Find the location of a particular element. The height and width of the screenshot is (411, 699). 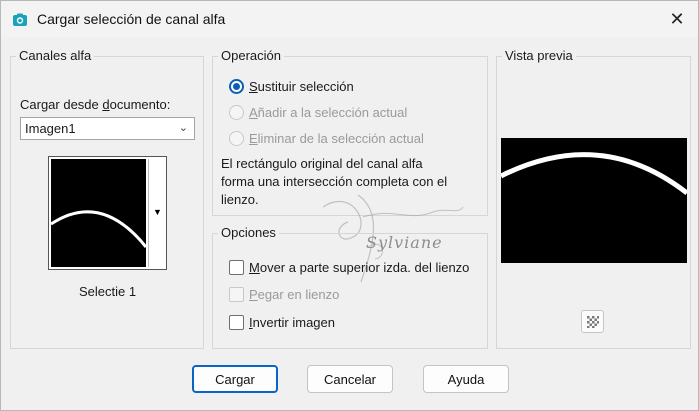

close-icon: ✕ is located at coordinates (677, 18).